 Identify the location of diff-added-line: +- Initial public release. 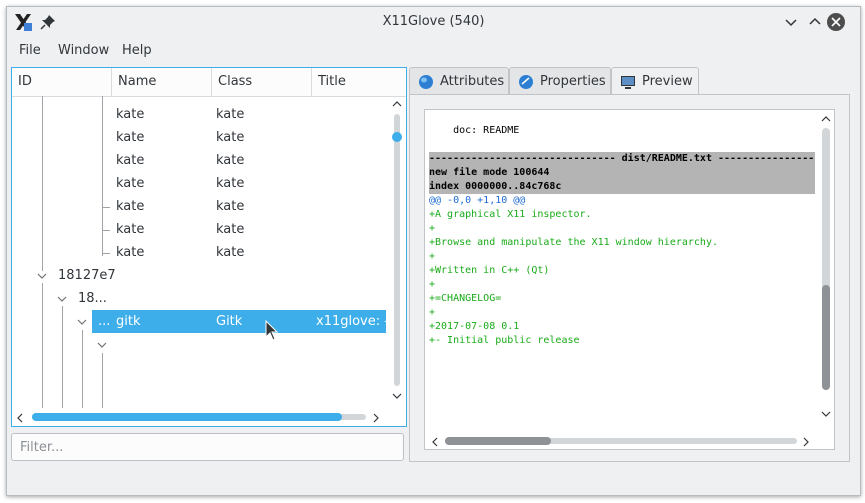
(504, 340).